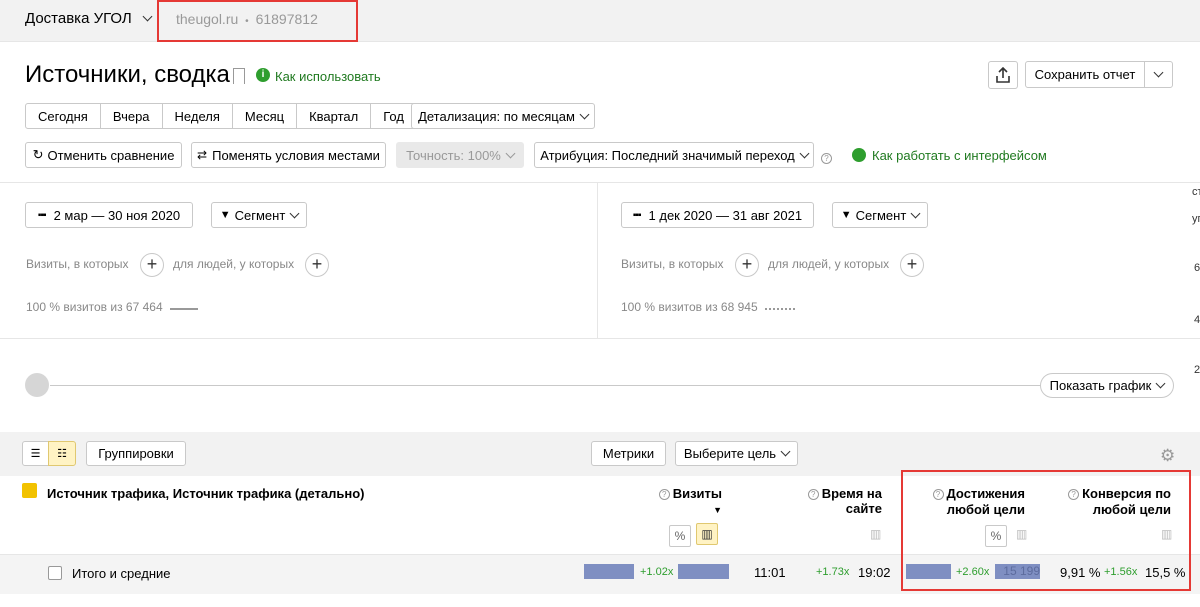 The height and width of the screenshot is (607, 1200). What do you see at coordinates (780, 309) in the screenshot?
I see `series-line-dotted` at bounding box center [780, 309].